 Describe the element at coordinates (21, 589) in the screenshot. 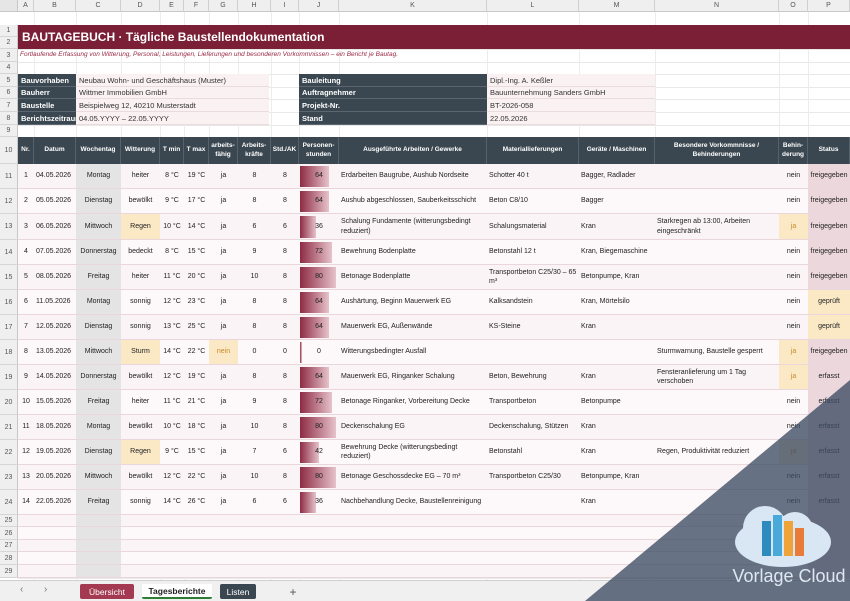

I see `chevron-left-icon: ‹` at that location.